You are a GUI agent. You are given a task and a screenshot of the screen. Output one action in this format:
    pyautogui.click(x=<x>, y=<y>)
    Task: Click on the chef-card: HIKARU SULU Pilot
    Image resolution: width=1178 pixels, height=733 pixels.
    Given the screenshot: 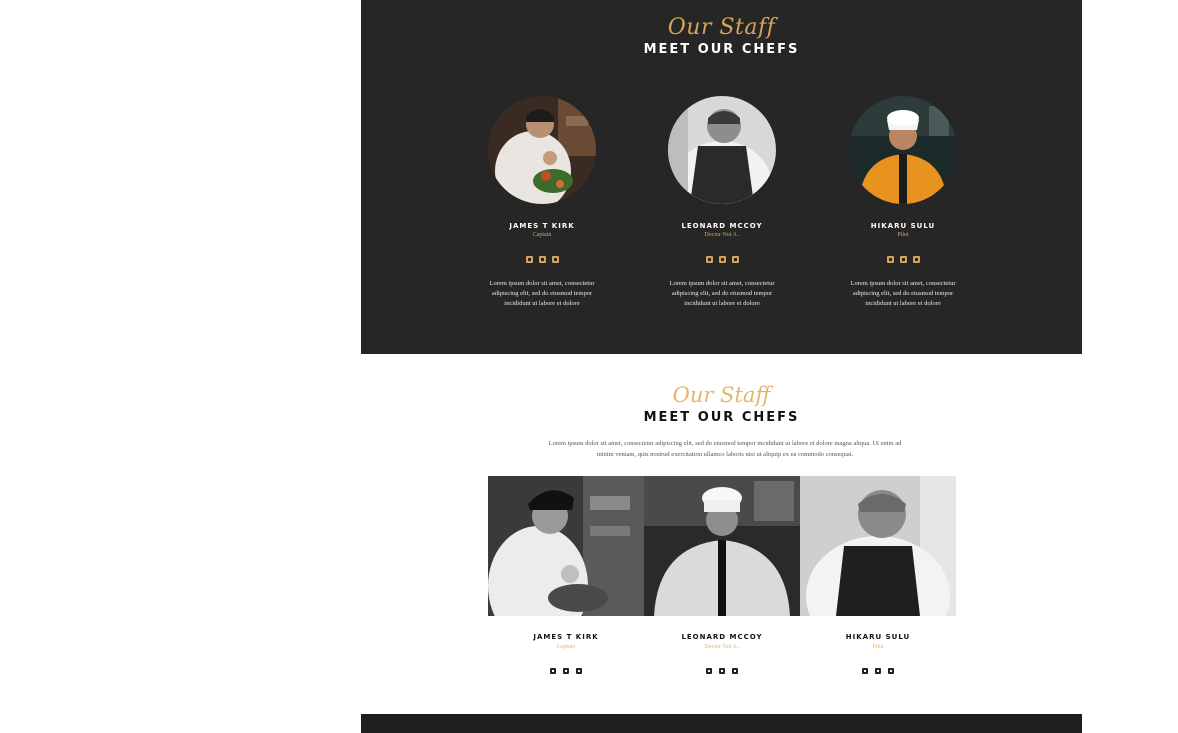 What is the action you would take?
    pyautogui.click(x=878, y=653)
    